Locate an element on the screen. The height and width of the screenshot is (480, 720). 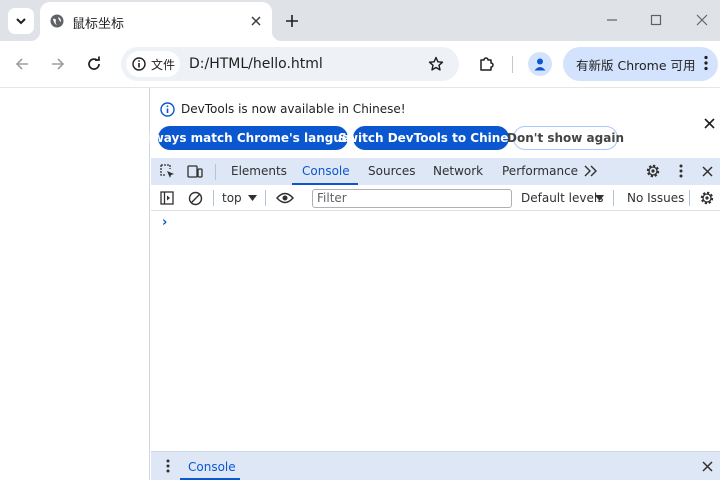
devtools-drawer: Console is located at coordinates (435, 465).